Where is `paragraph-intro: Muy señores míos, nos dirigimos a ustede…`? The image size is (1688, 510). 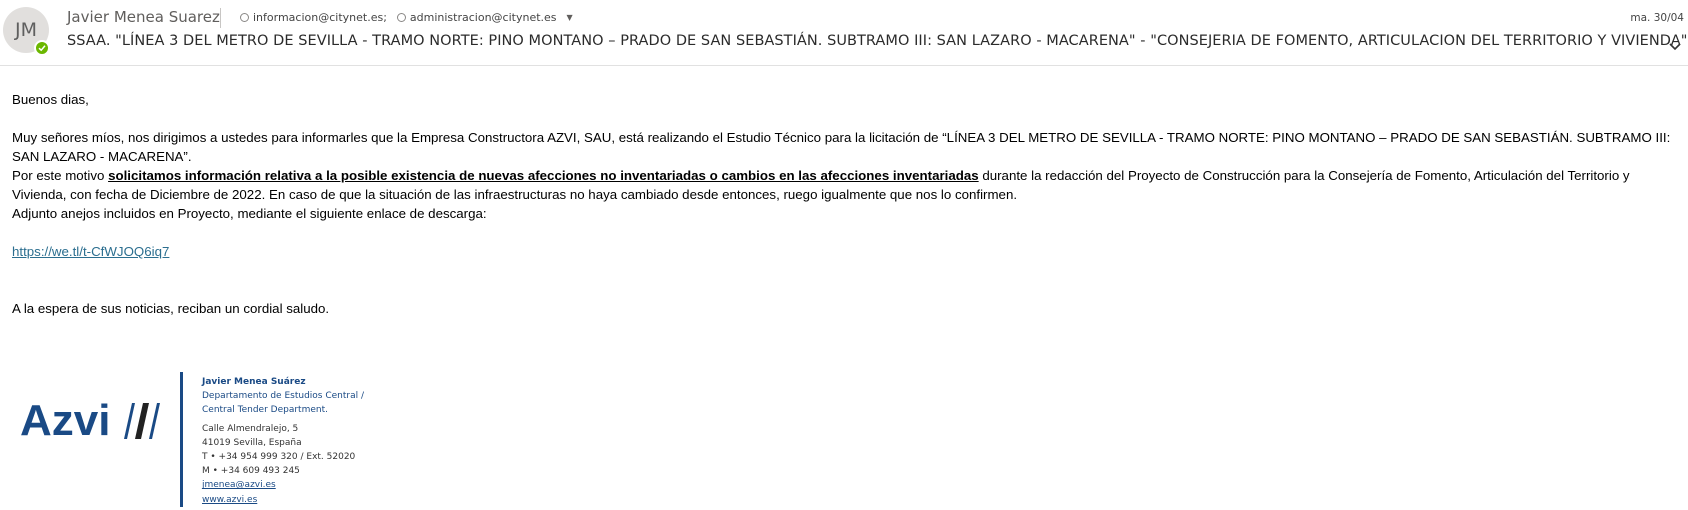 paragraph-intro: Muy señores míos, nos dirigimos a ustede… is located at coordinates (841, 147).